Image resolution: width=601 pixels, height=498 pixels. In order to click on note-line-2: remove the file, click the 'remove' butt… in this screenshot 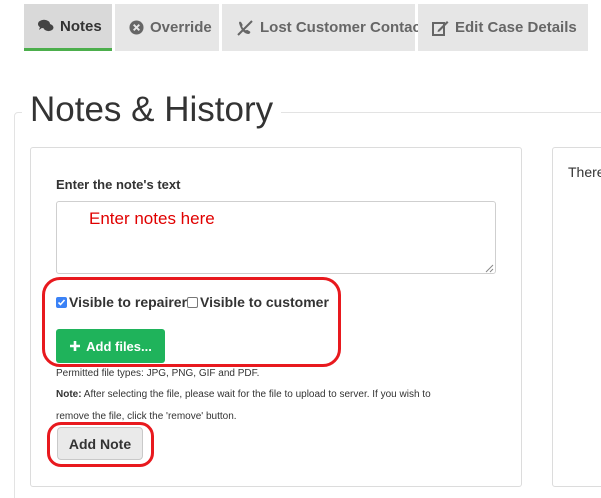, I will do `click(146, 416)`.